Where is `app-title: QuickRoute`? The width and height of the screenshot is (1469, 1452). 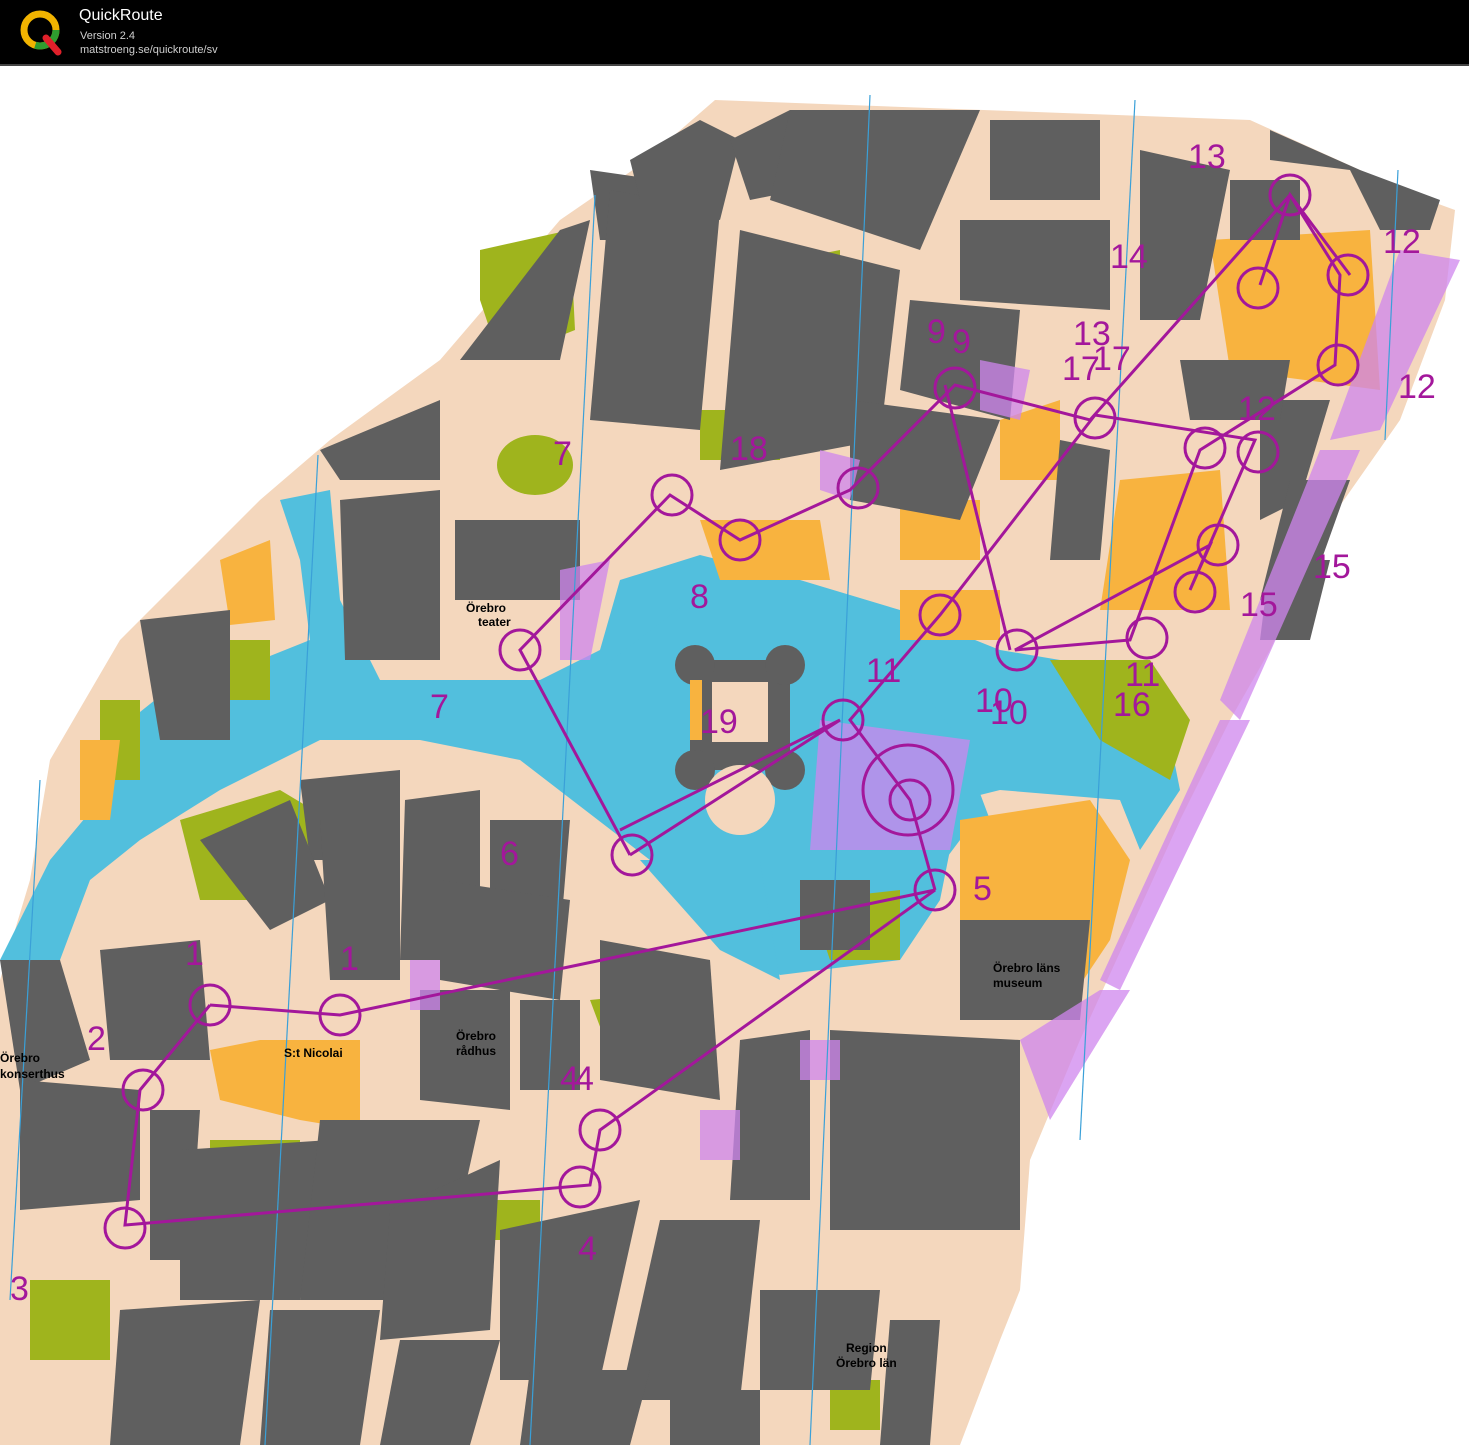
app-title: QuickRoute is located at coordinates (121, 15).